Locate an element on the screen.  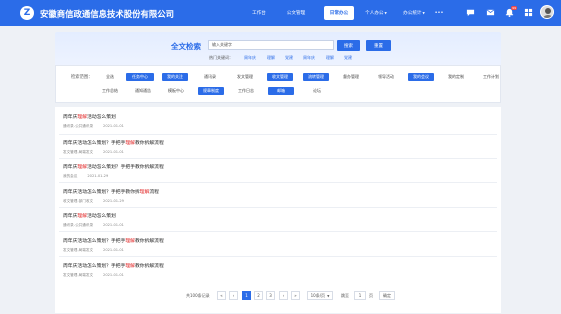
goto-label: 跳至 is located at coordinates (345, 295).